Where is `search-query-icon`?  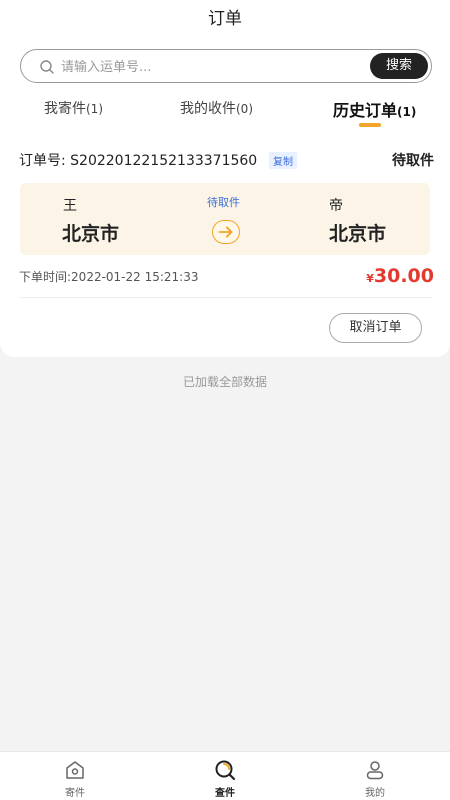
search-query-icon is located at coordinates (225, 770).